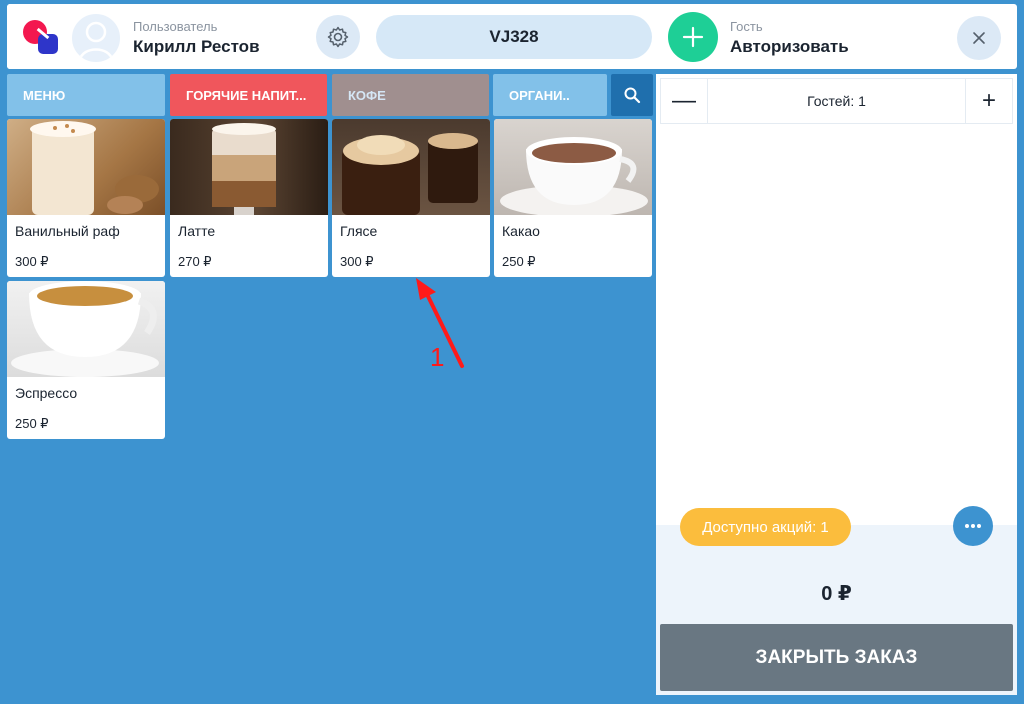  What do you see at coordinates (86, 95) in the screenshot?
I see `tab-menu: МЕНЮ` at bounding box center [86, 95].